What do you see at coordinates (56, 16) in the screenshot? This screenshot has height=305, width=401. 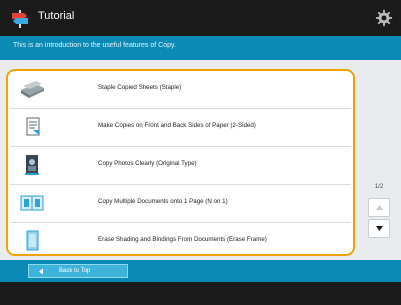 I see `page-title: Tutorial` at bounding box center [56, 16].